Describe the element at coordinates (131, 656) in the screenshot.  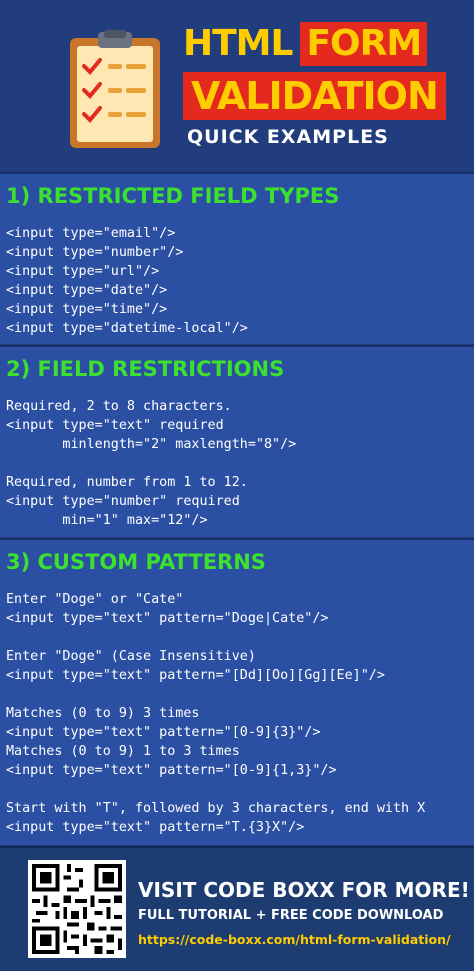
I see `code-line: Enter "Doge" (Case Insensitive)` at that location.